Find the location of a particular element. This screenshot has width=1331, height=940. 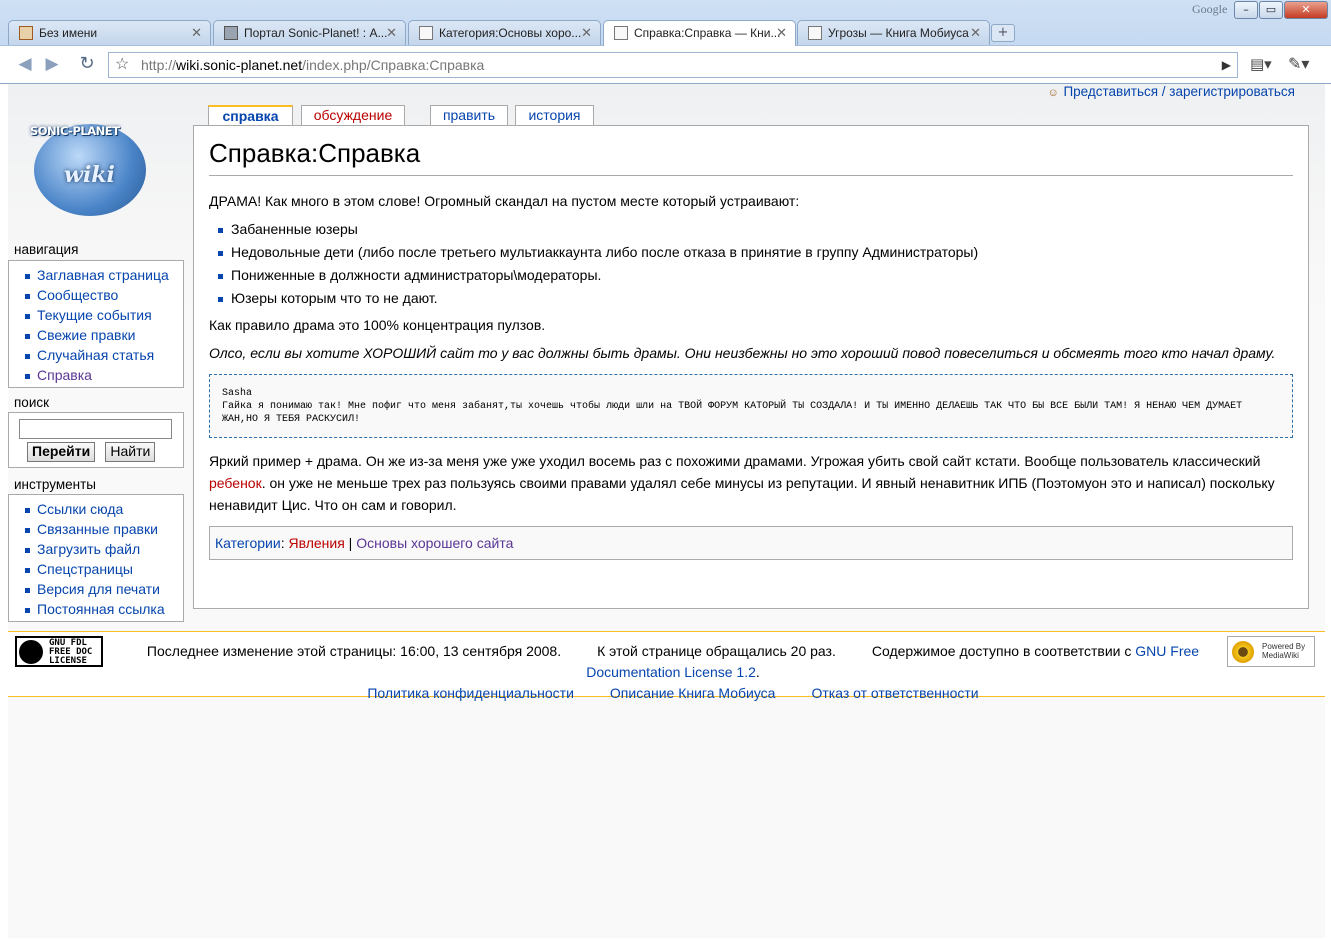

browser-tab: Без имени ✕ is located at coordinates (109, 32).